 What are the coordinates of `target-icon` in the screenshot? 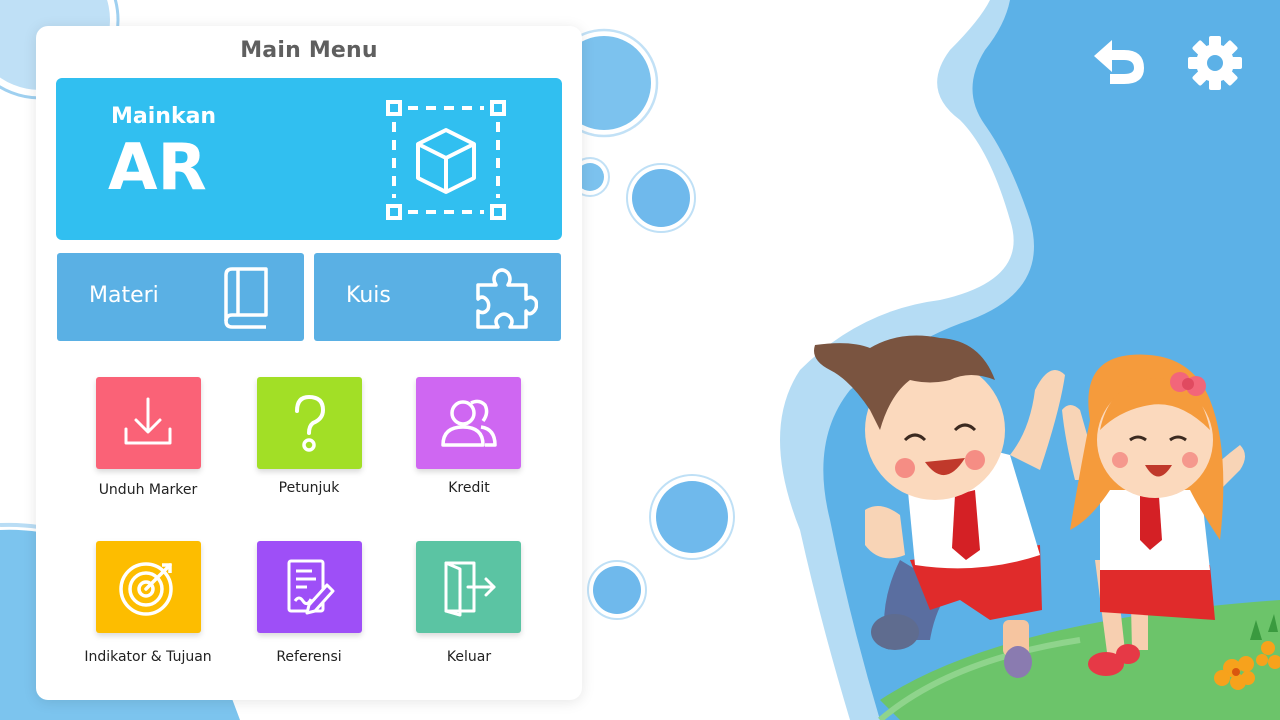 It's located at (146, 589).